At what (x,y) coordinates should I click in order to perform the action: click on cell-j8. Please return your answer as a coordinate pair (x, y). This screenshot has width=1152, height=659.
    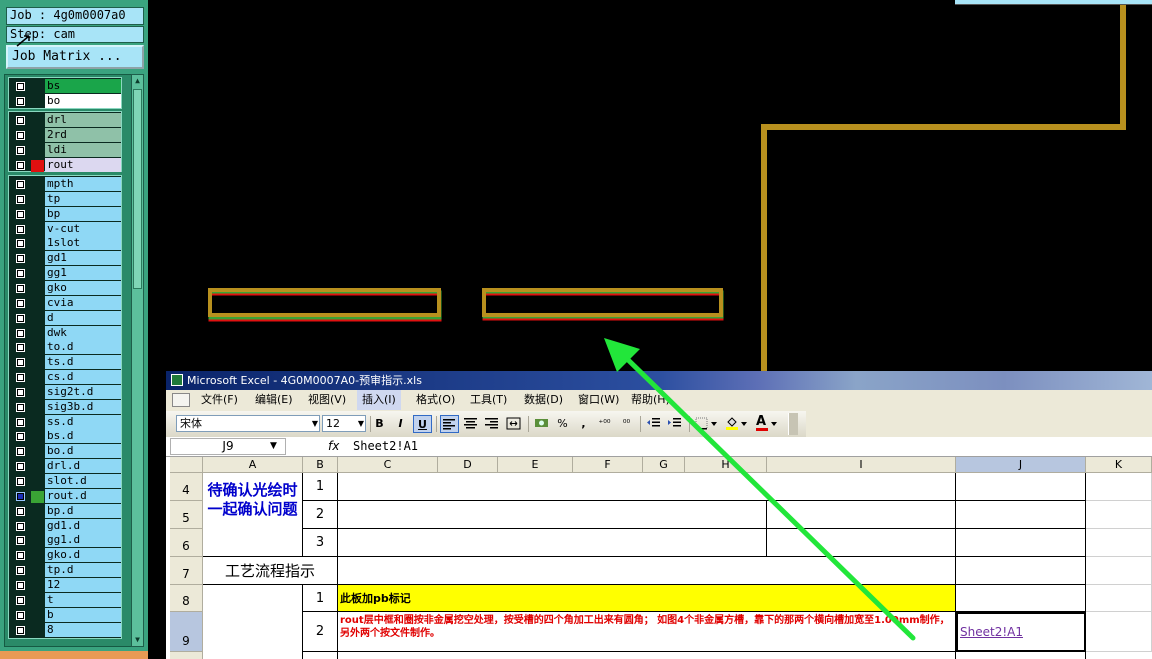
    Looking at the image, I should click on (1021, 598).